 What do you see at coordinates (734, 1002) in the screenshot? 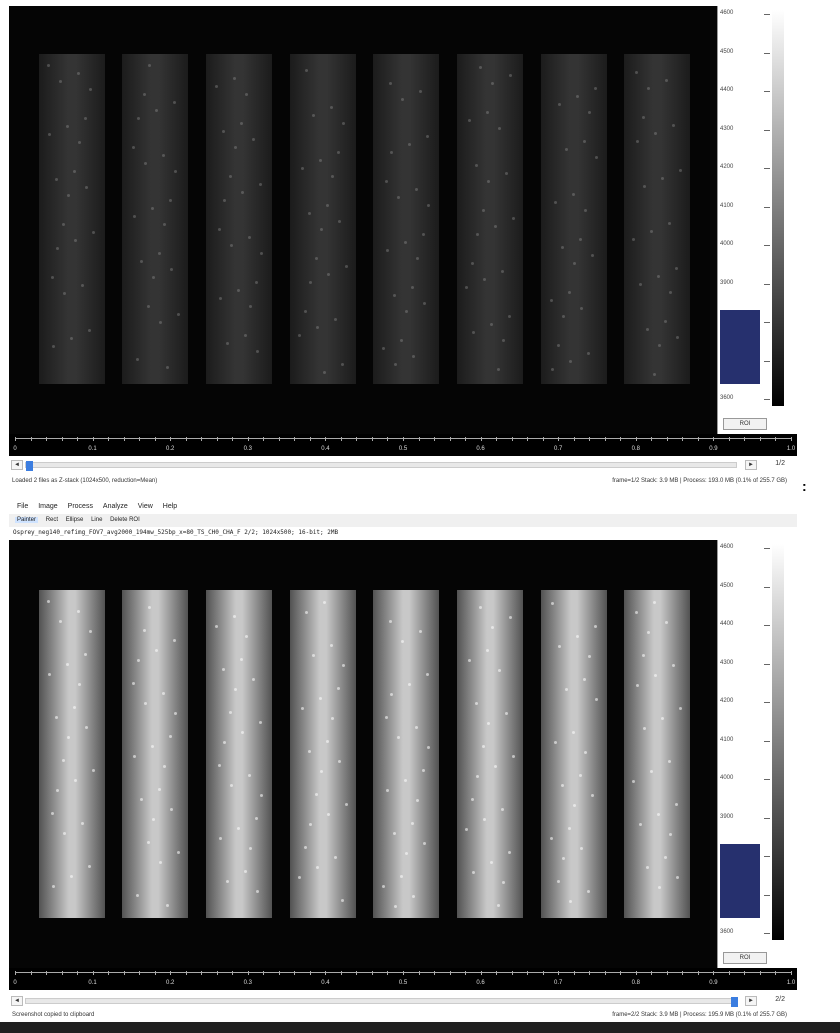
I see `window2-slider-thumb` at bounding box center [734, 1002].